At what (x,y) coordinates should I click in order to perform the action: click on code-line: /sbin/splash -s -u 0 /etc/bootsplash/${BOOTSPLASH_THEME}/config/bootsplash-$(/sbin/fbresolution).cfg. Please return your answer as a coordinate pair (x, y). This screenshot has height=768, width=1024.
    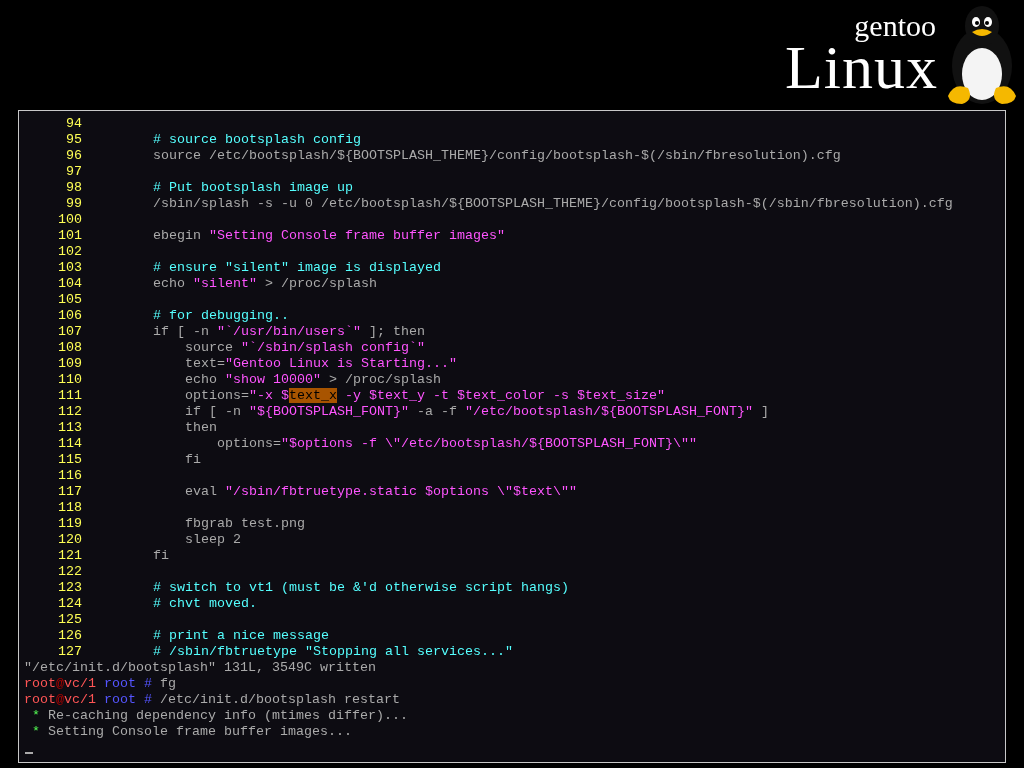
    Looking at the image, I should click on (553, 204).